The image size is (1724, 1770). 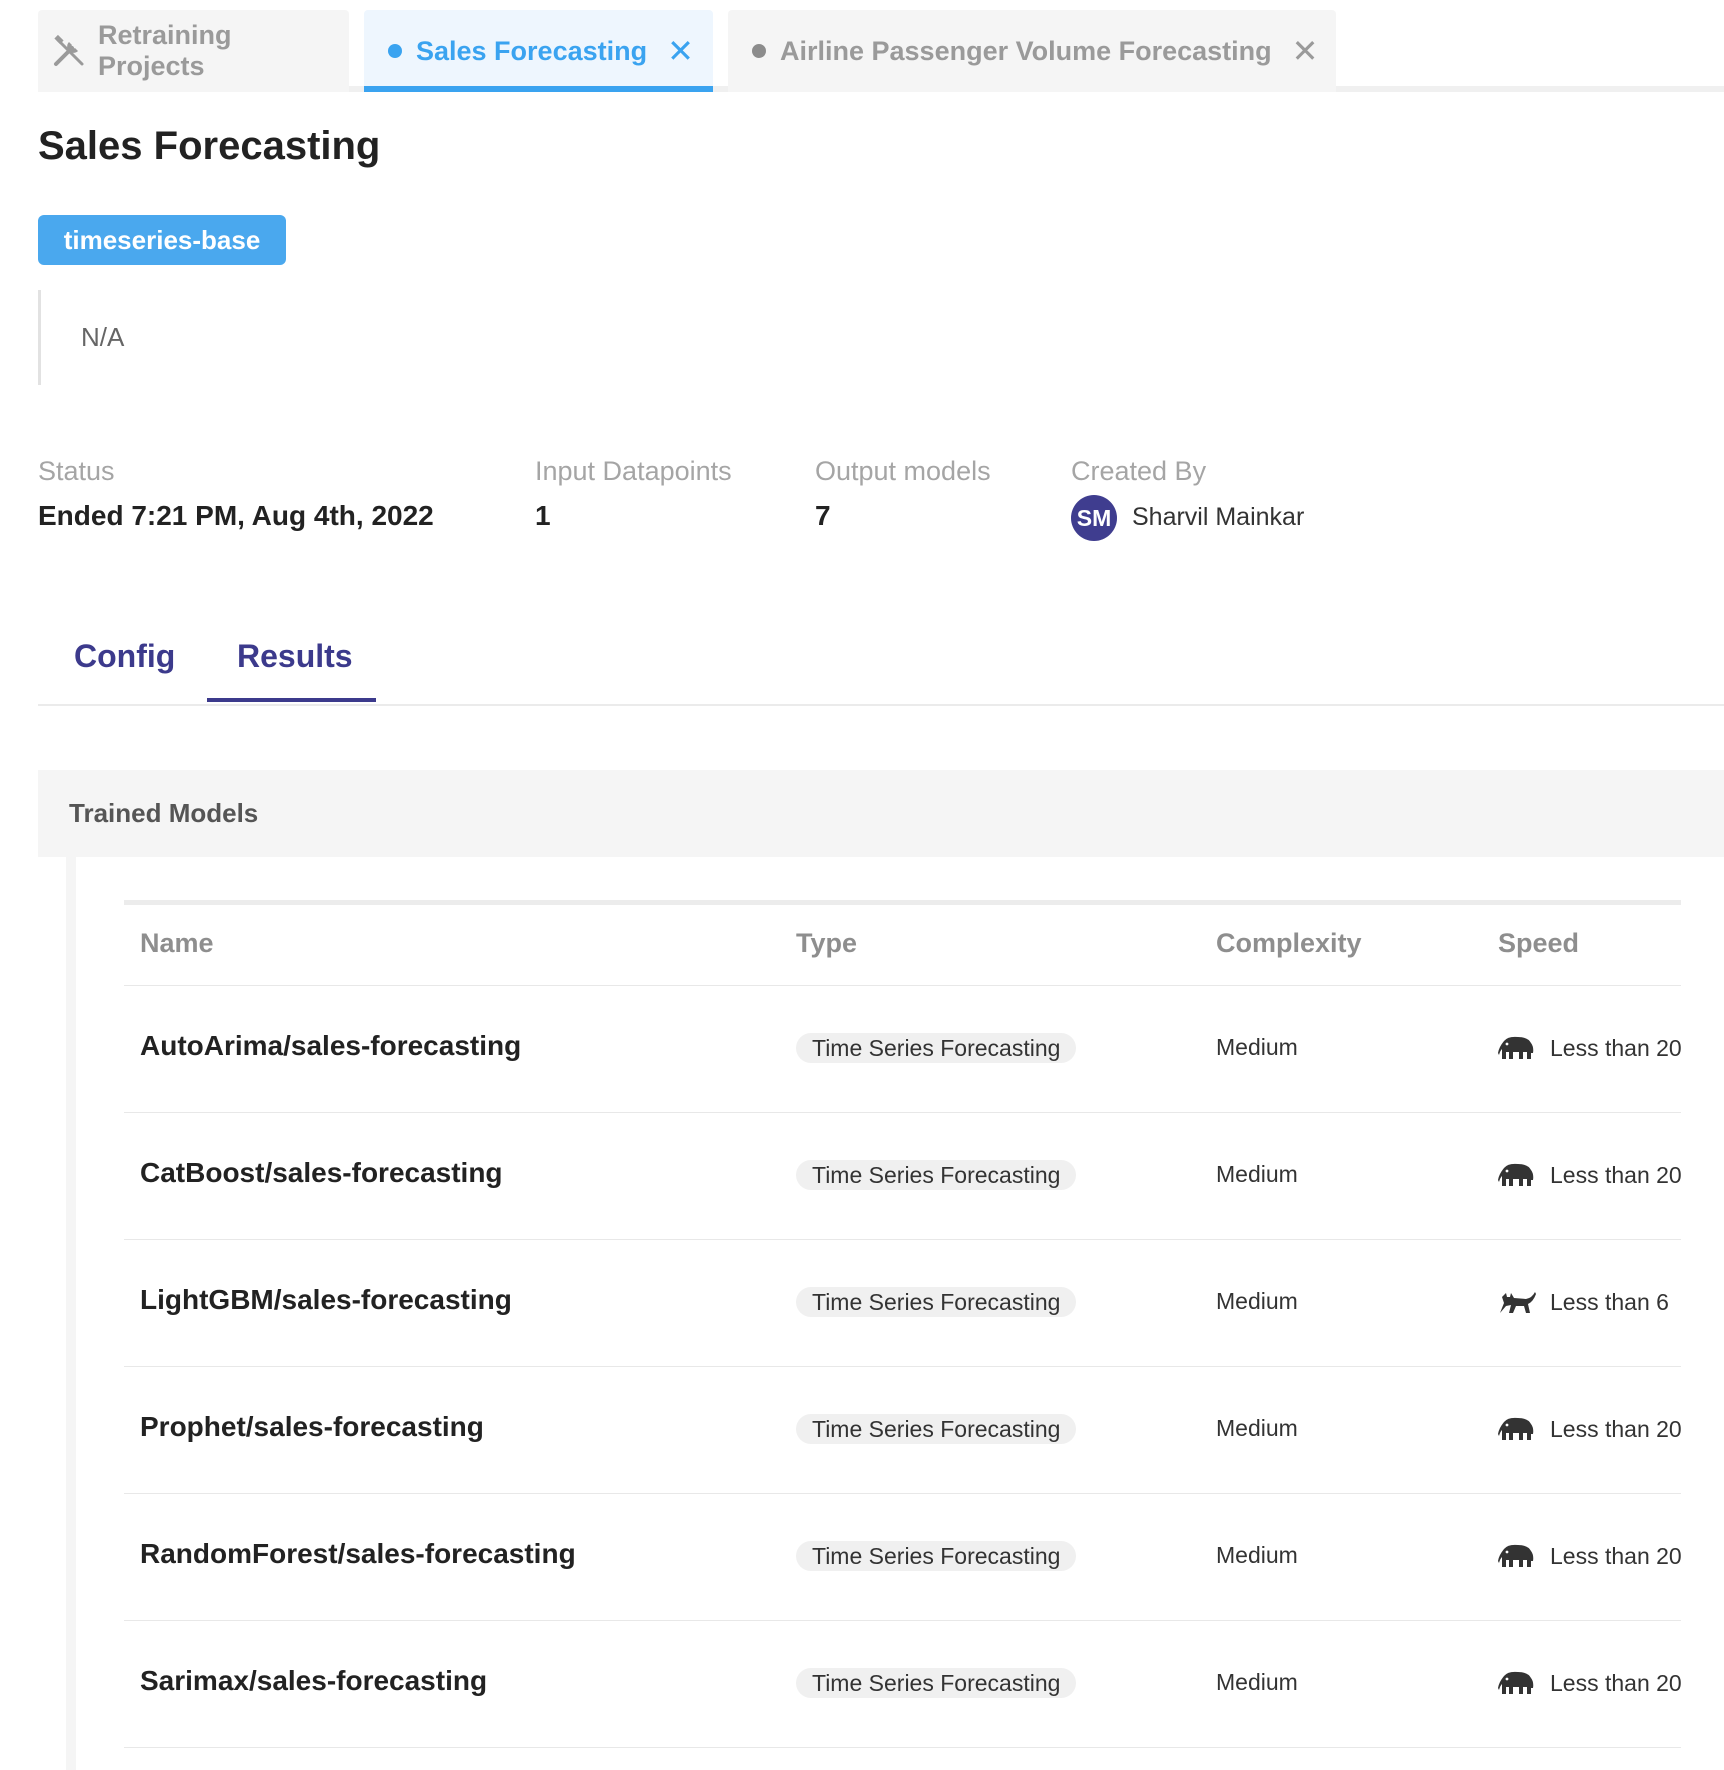 I want to click on tab-config: Config, so click(x=124, y=656).